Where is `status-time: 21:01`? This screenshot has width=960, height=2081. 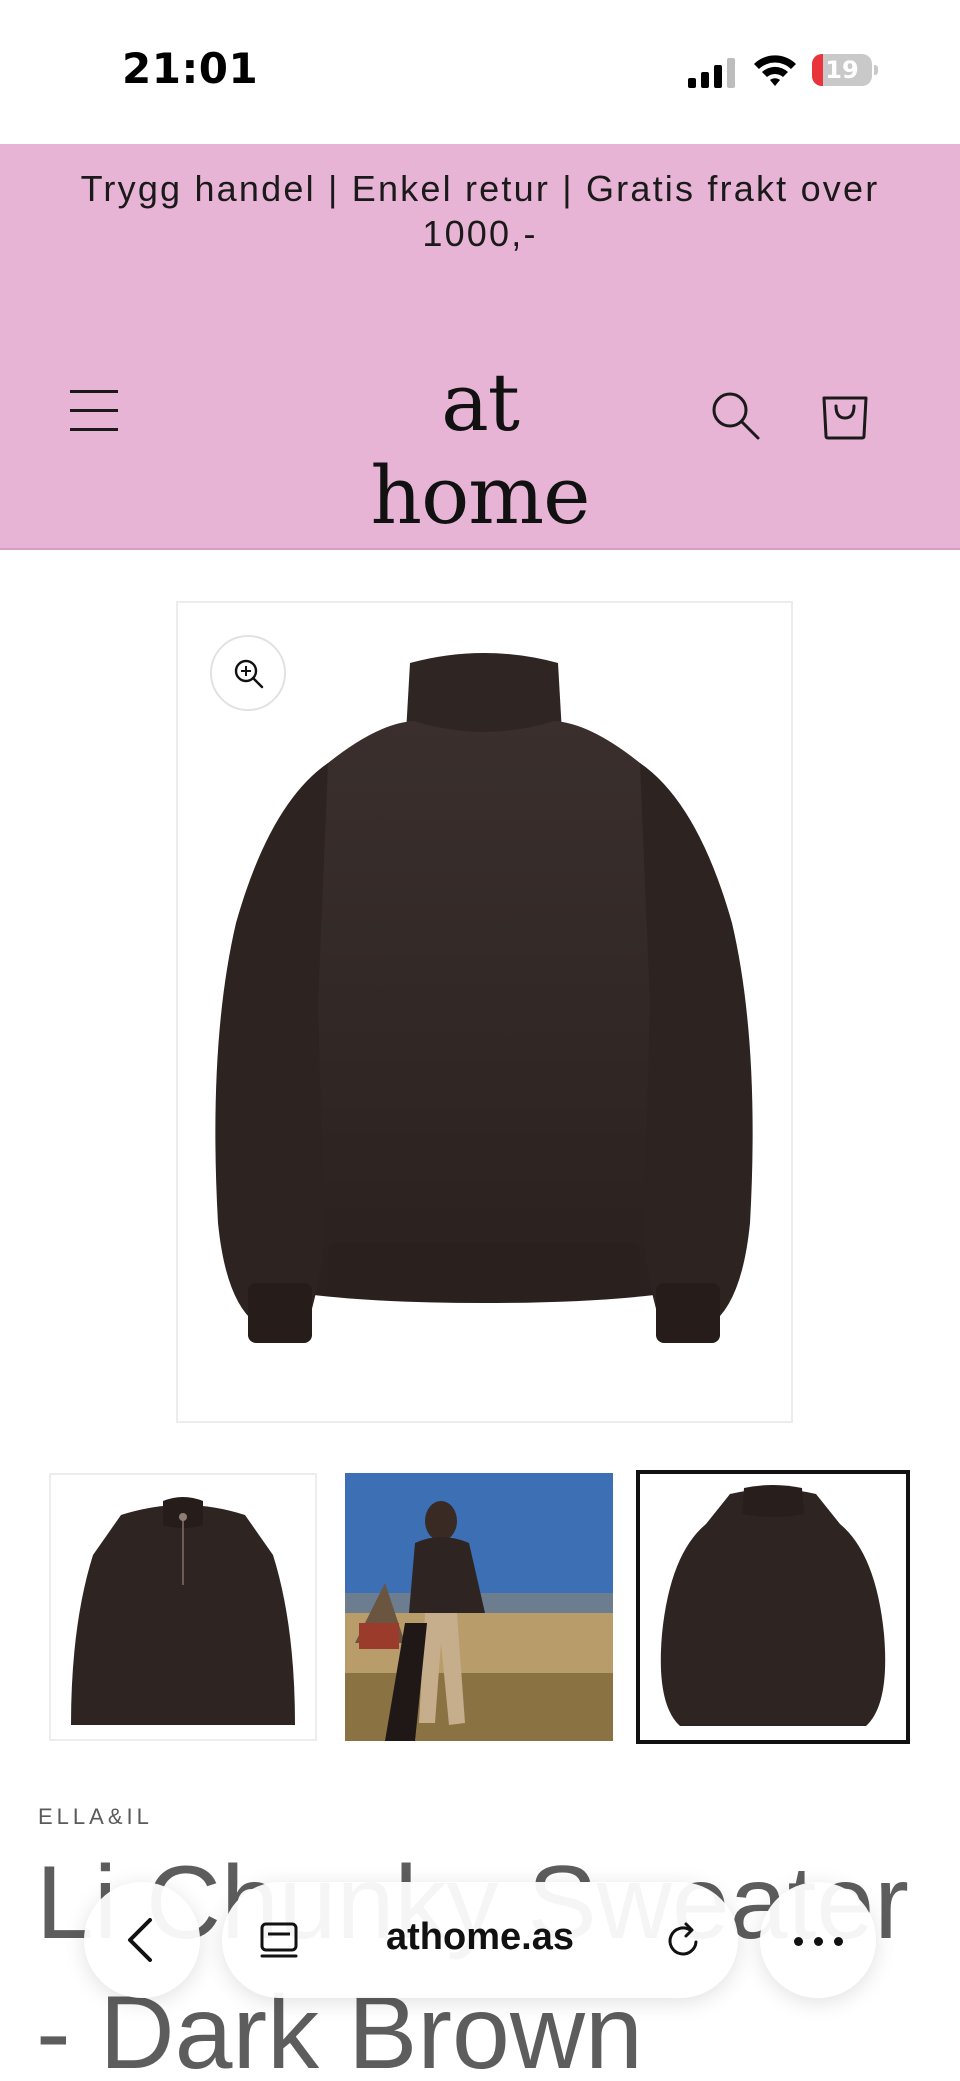 status-time: 21:01 is located at coordinates (190, 68).